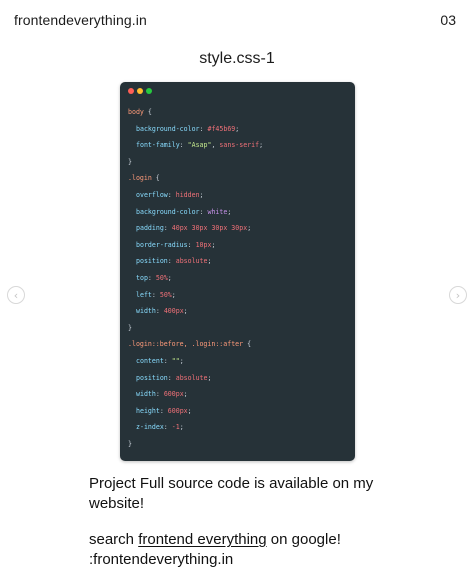  What do you see at coordinates (138, 112) in the screenshot?
I see `code-token: body` at bounding box center [138, 112].